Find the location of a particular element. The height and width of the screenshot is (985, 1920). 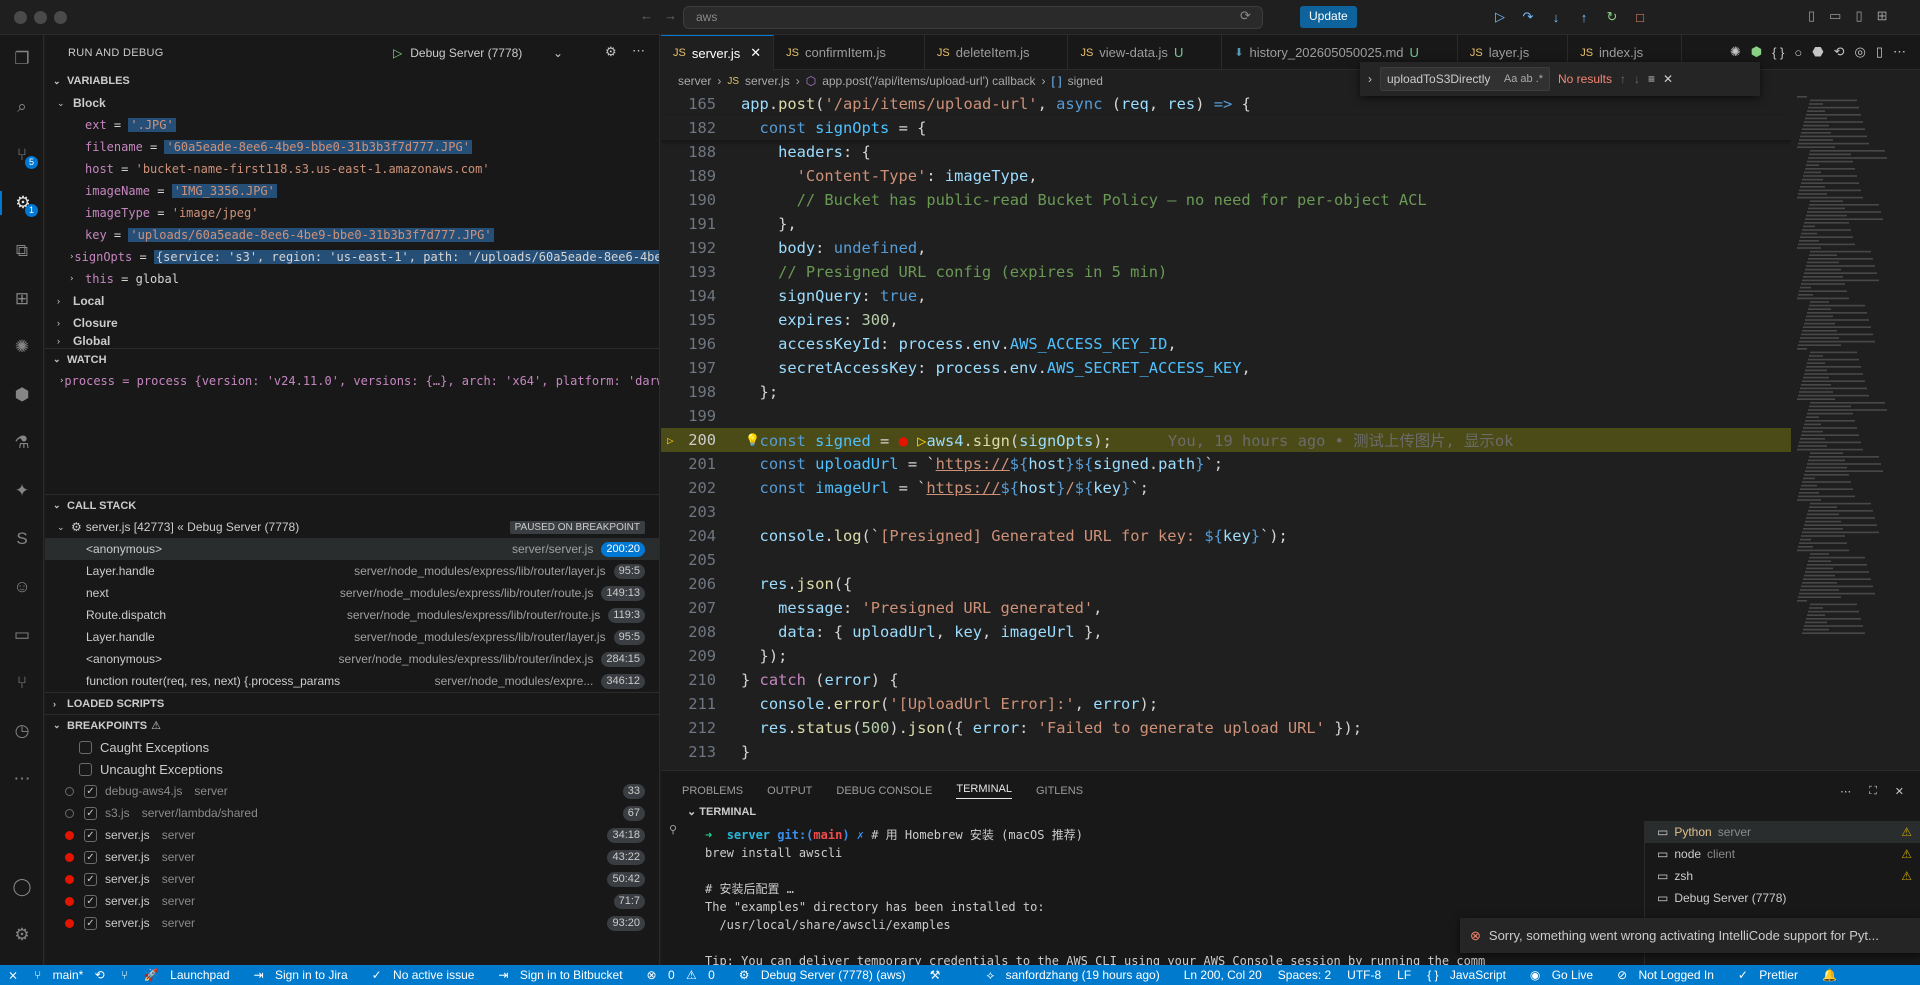

tab-view-data-js: JS view-data.js U is located at coordinates (1145, 52).